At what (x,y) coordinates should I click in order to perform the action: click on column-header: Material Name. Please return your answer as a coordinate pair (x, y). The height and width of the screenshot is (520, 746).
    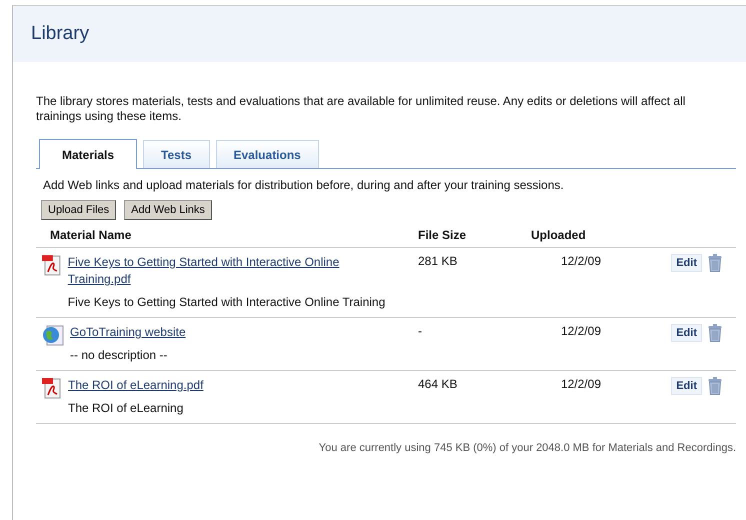
    Looking at the image, I should click on (91, 235).